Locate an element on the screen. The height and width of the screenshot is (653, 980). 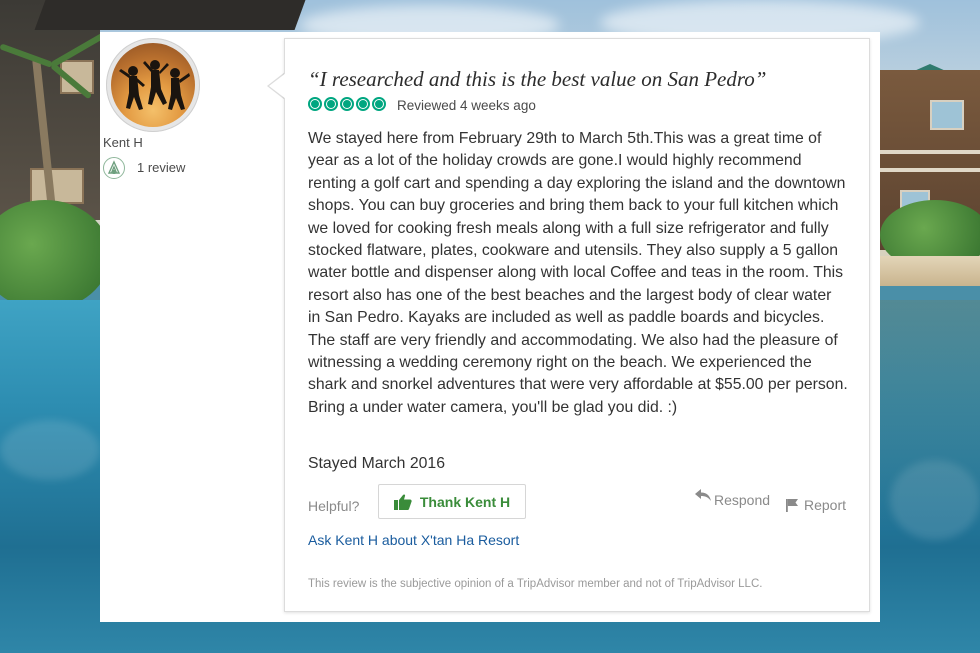
reviewer-name: Kent H is located at coordinates (123, 142).